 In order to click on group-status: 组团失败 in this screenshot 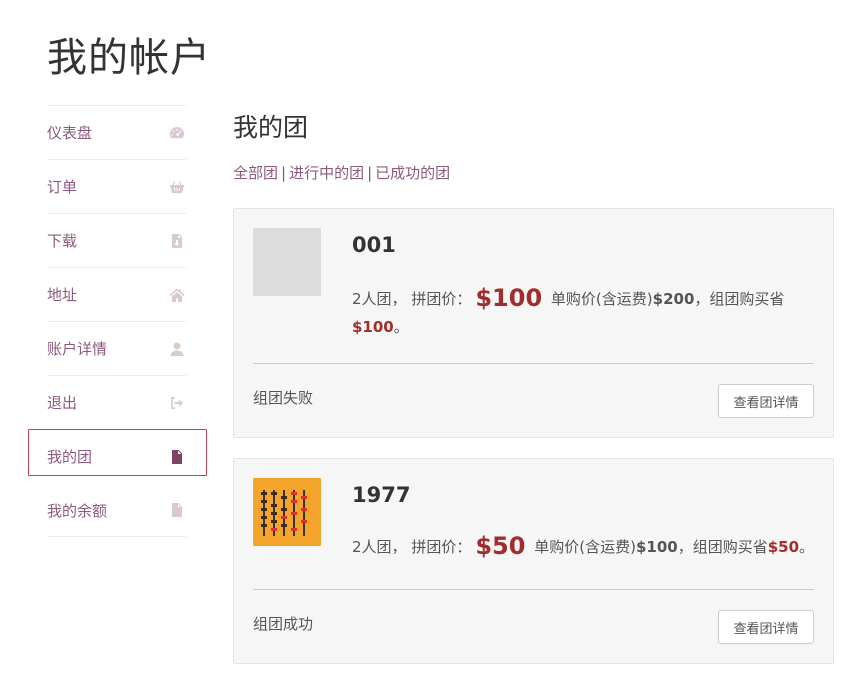, I will do `click(283, 398)`.